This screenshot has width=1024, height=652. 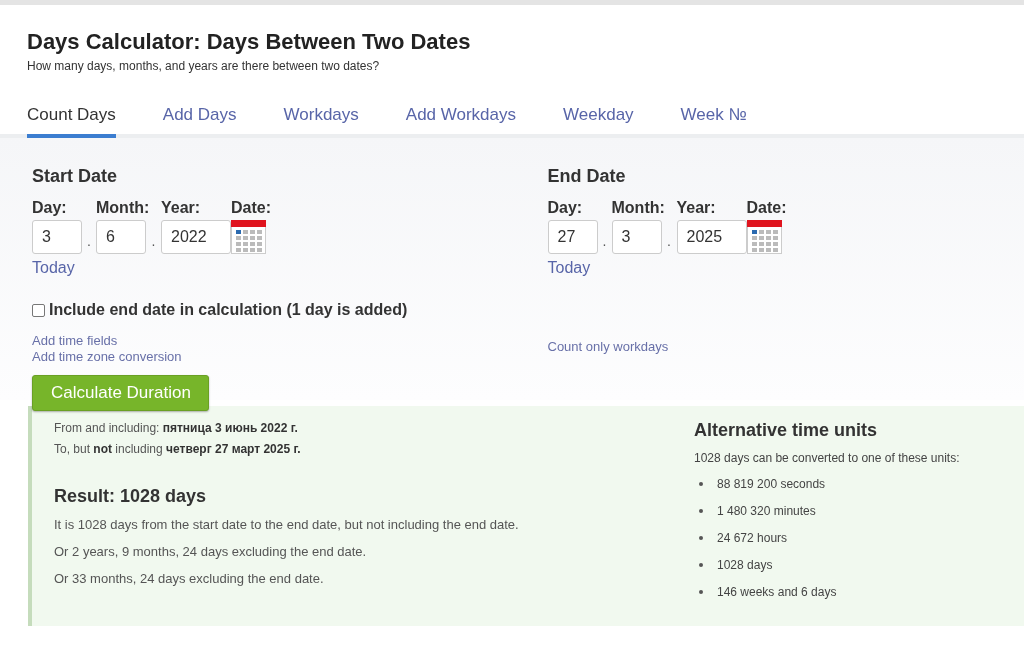 I want to click on tab: Week №, so click(x=713, y=121).